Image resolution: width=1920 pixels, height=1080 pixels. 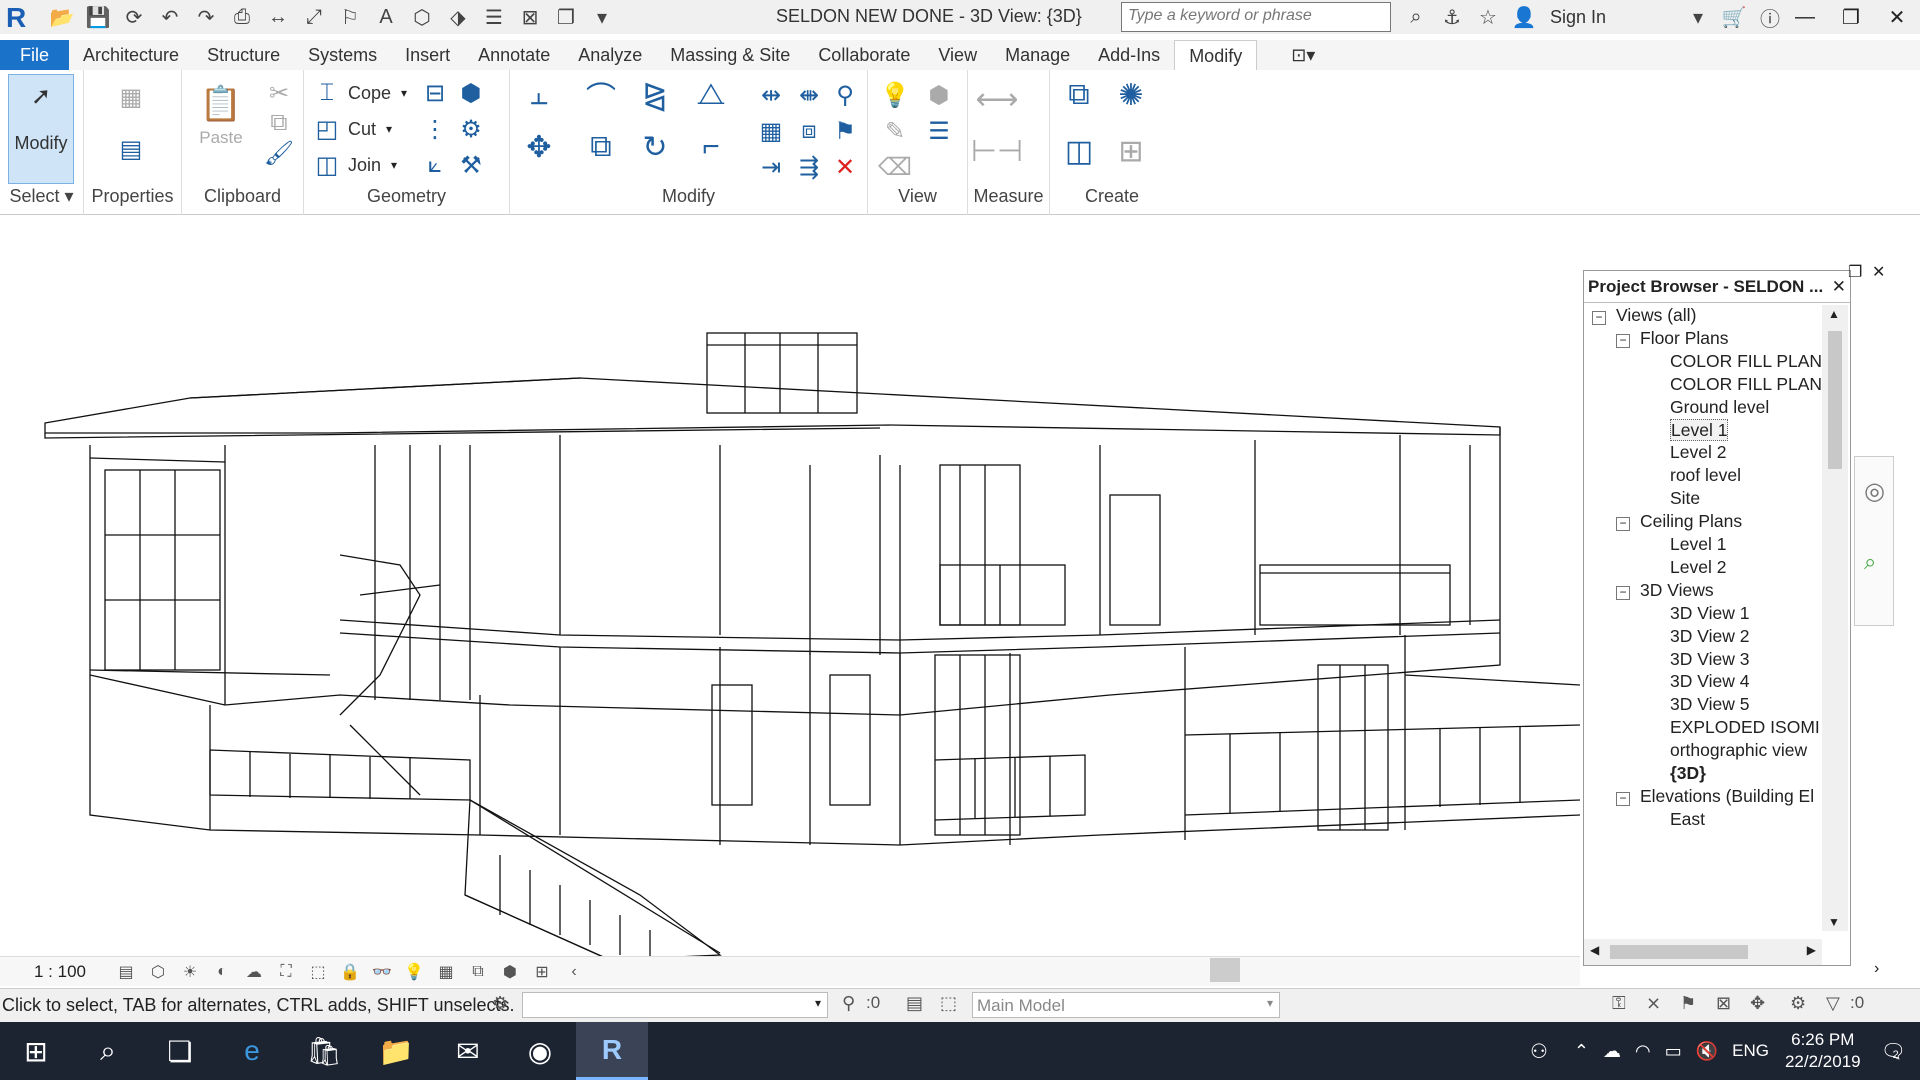 I want to click on tree-group-node: − Ceiling Plans, so click(x=1679, y=521).